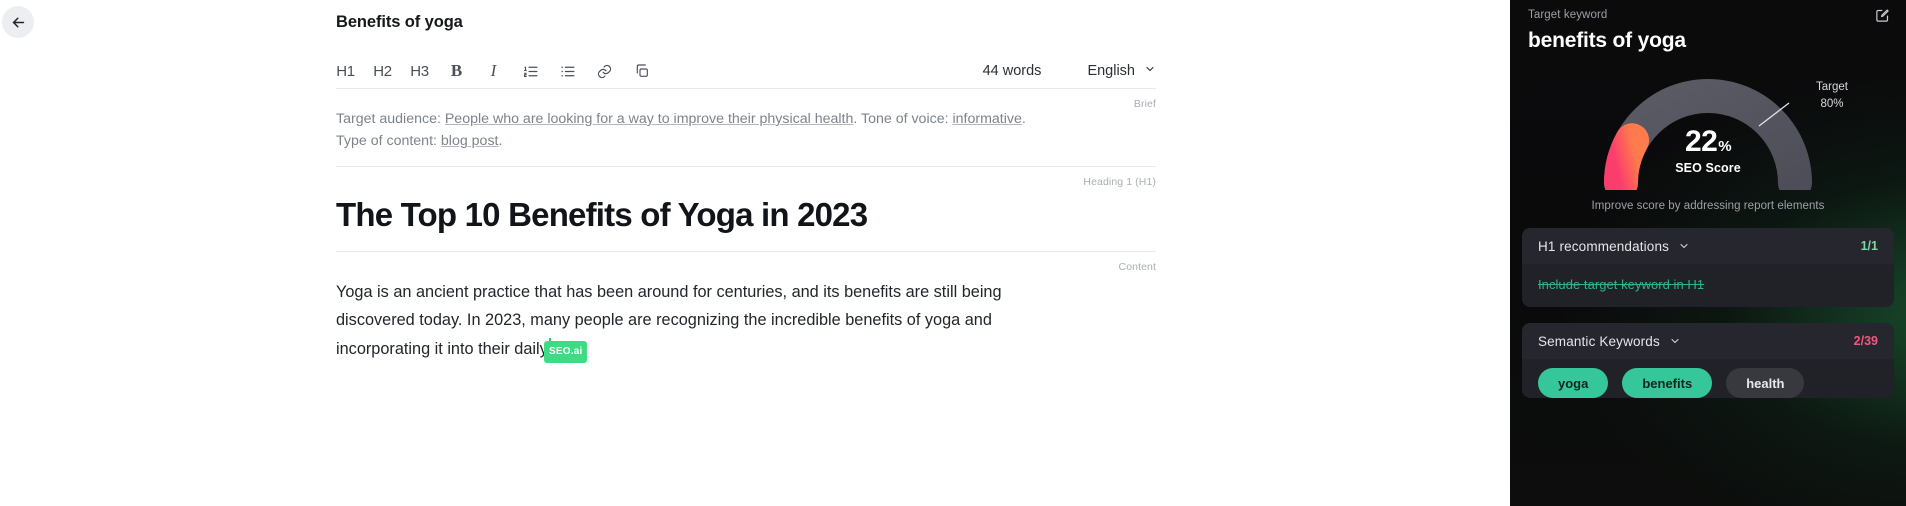 The image size is (1906, 506). What do you see at coordinates (1707, 134) in the screenshot?
I see `gauge-chart` at bounding box center [1707, 134].